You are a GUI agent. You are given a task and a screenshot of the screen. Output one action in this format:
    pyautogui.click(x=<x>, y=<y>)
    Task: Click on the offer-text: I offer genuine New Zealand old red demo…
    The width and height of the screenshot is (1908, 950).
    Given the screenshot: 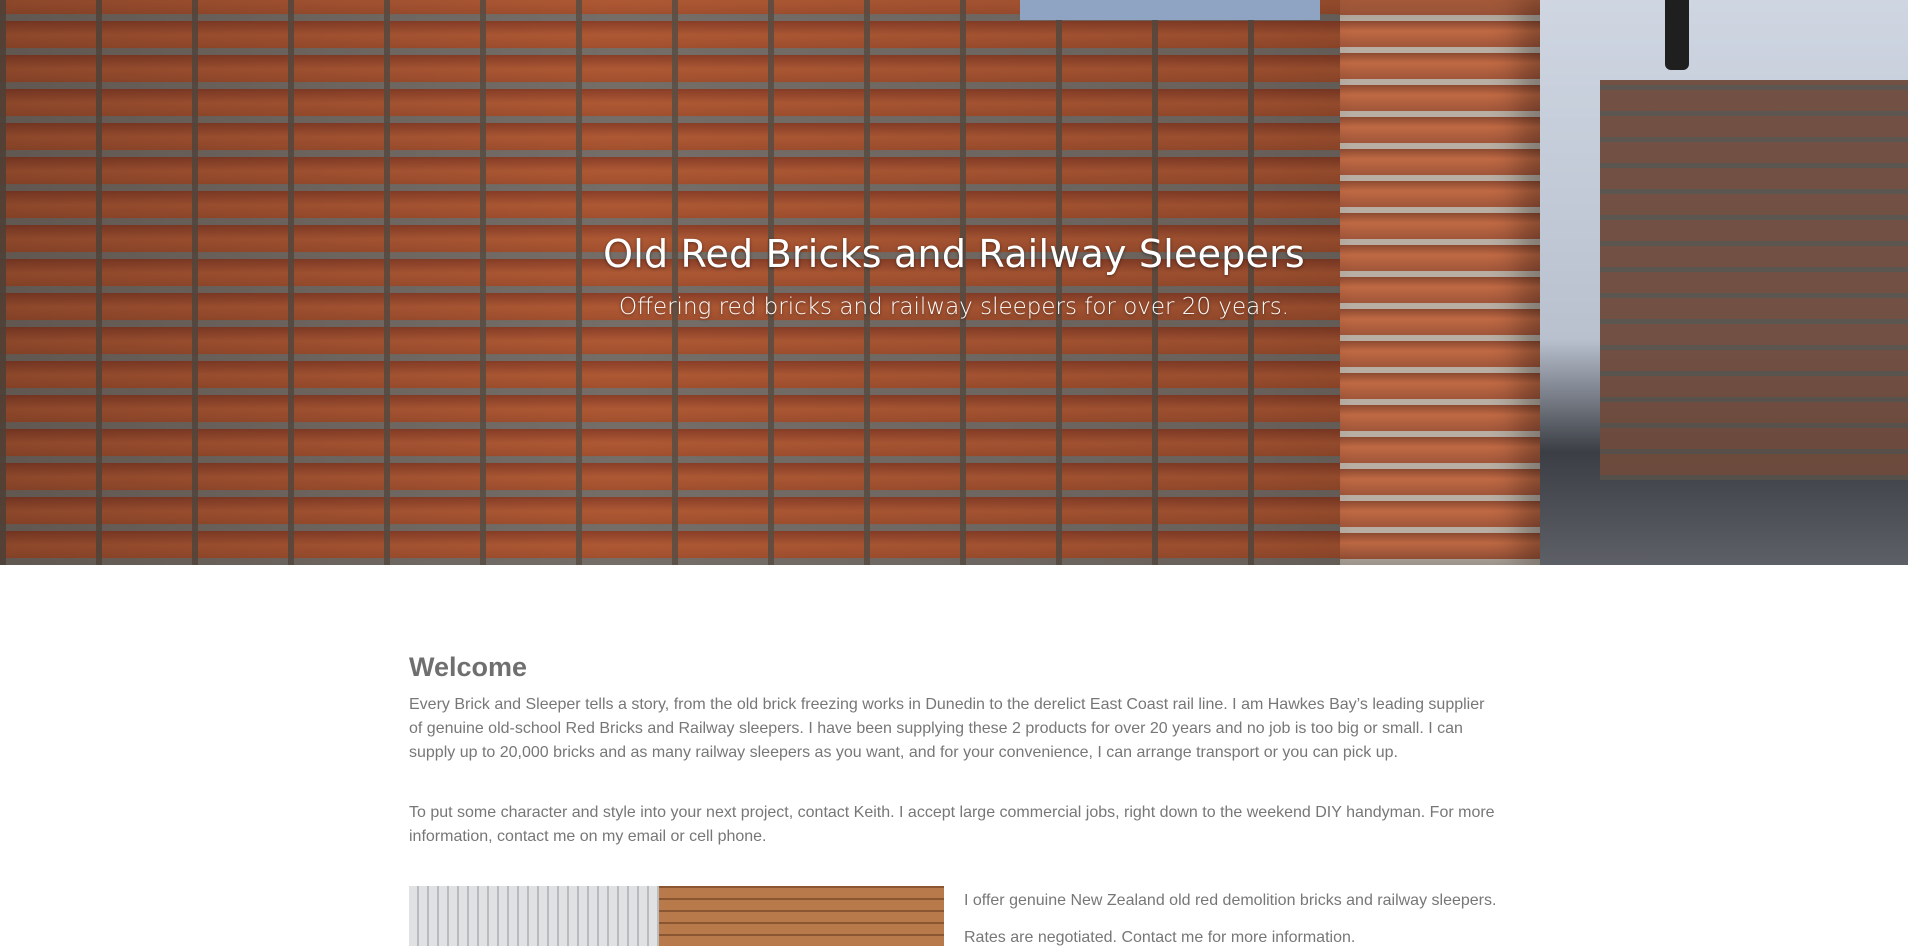 What is the action you would take?
    pyautogui.click(x=1230, y=900)
    